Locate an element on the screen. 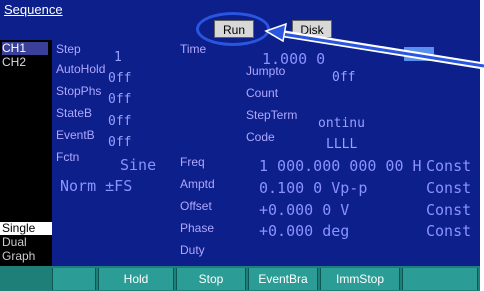  annotation-arrow-icon is located at coordinates (374, 46).